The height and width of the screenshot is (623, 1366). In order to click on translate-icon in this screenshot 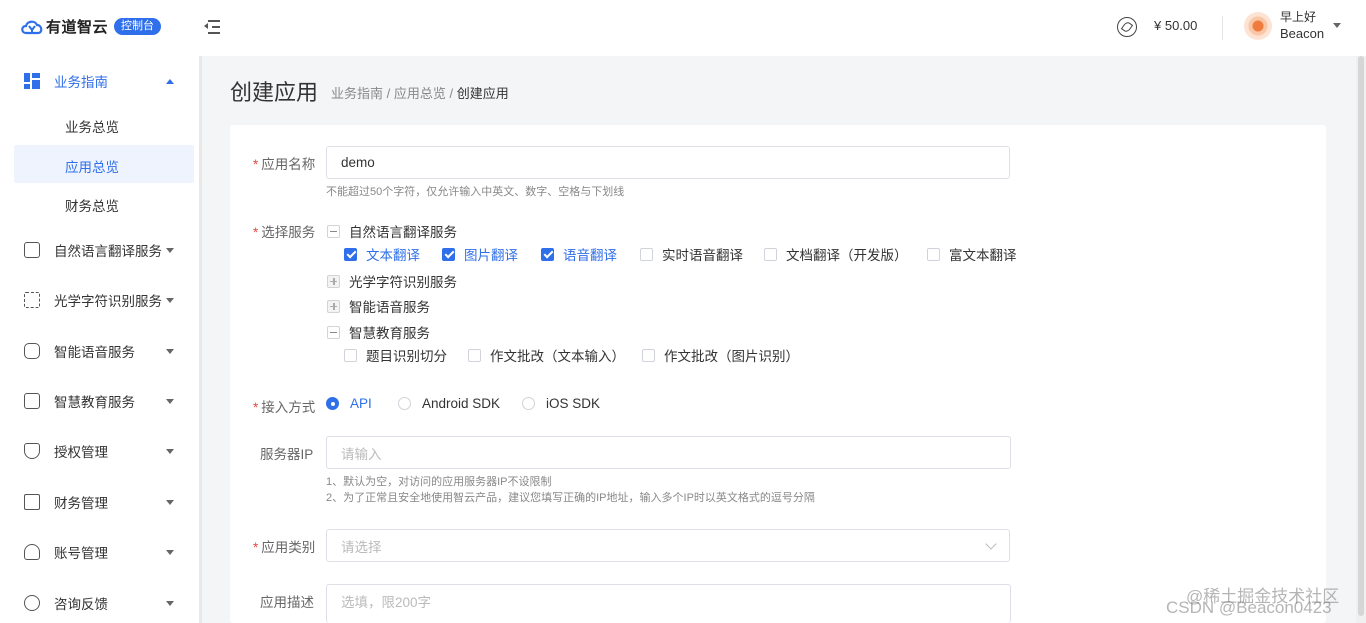, I will do `click(32, 250)`.